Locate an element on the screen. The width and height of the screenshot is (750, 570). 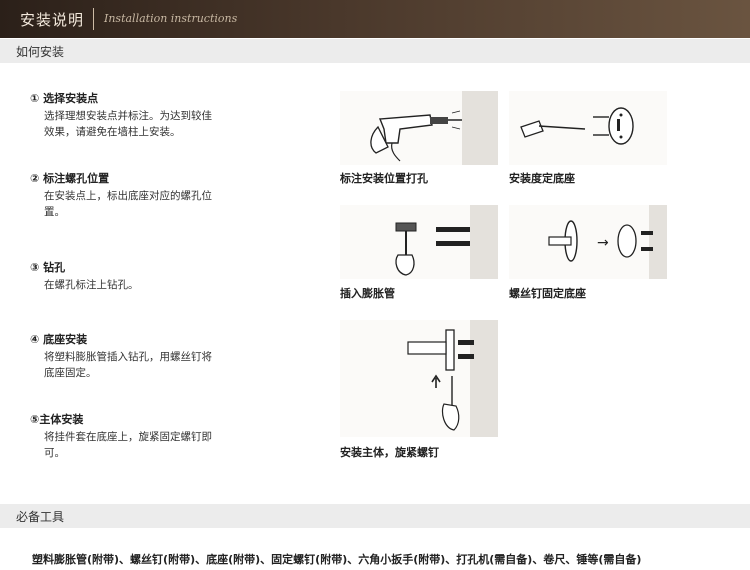
banner-subtitle: Installation instructions is located at coordinates (171, 18).